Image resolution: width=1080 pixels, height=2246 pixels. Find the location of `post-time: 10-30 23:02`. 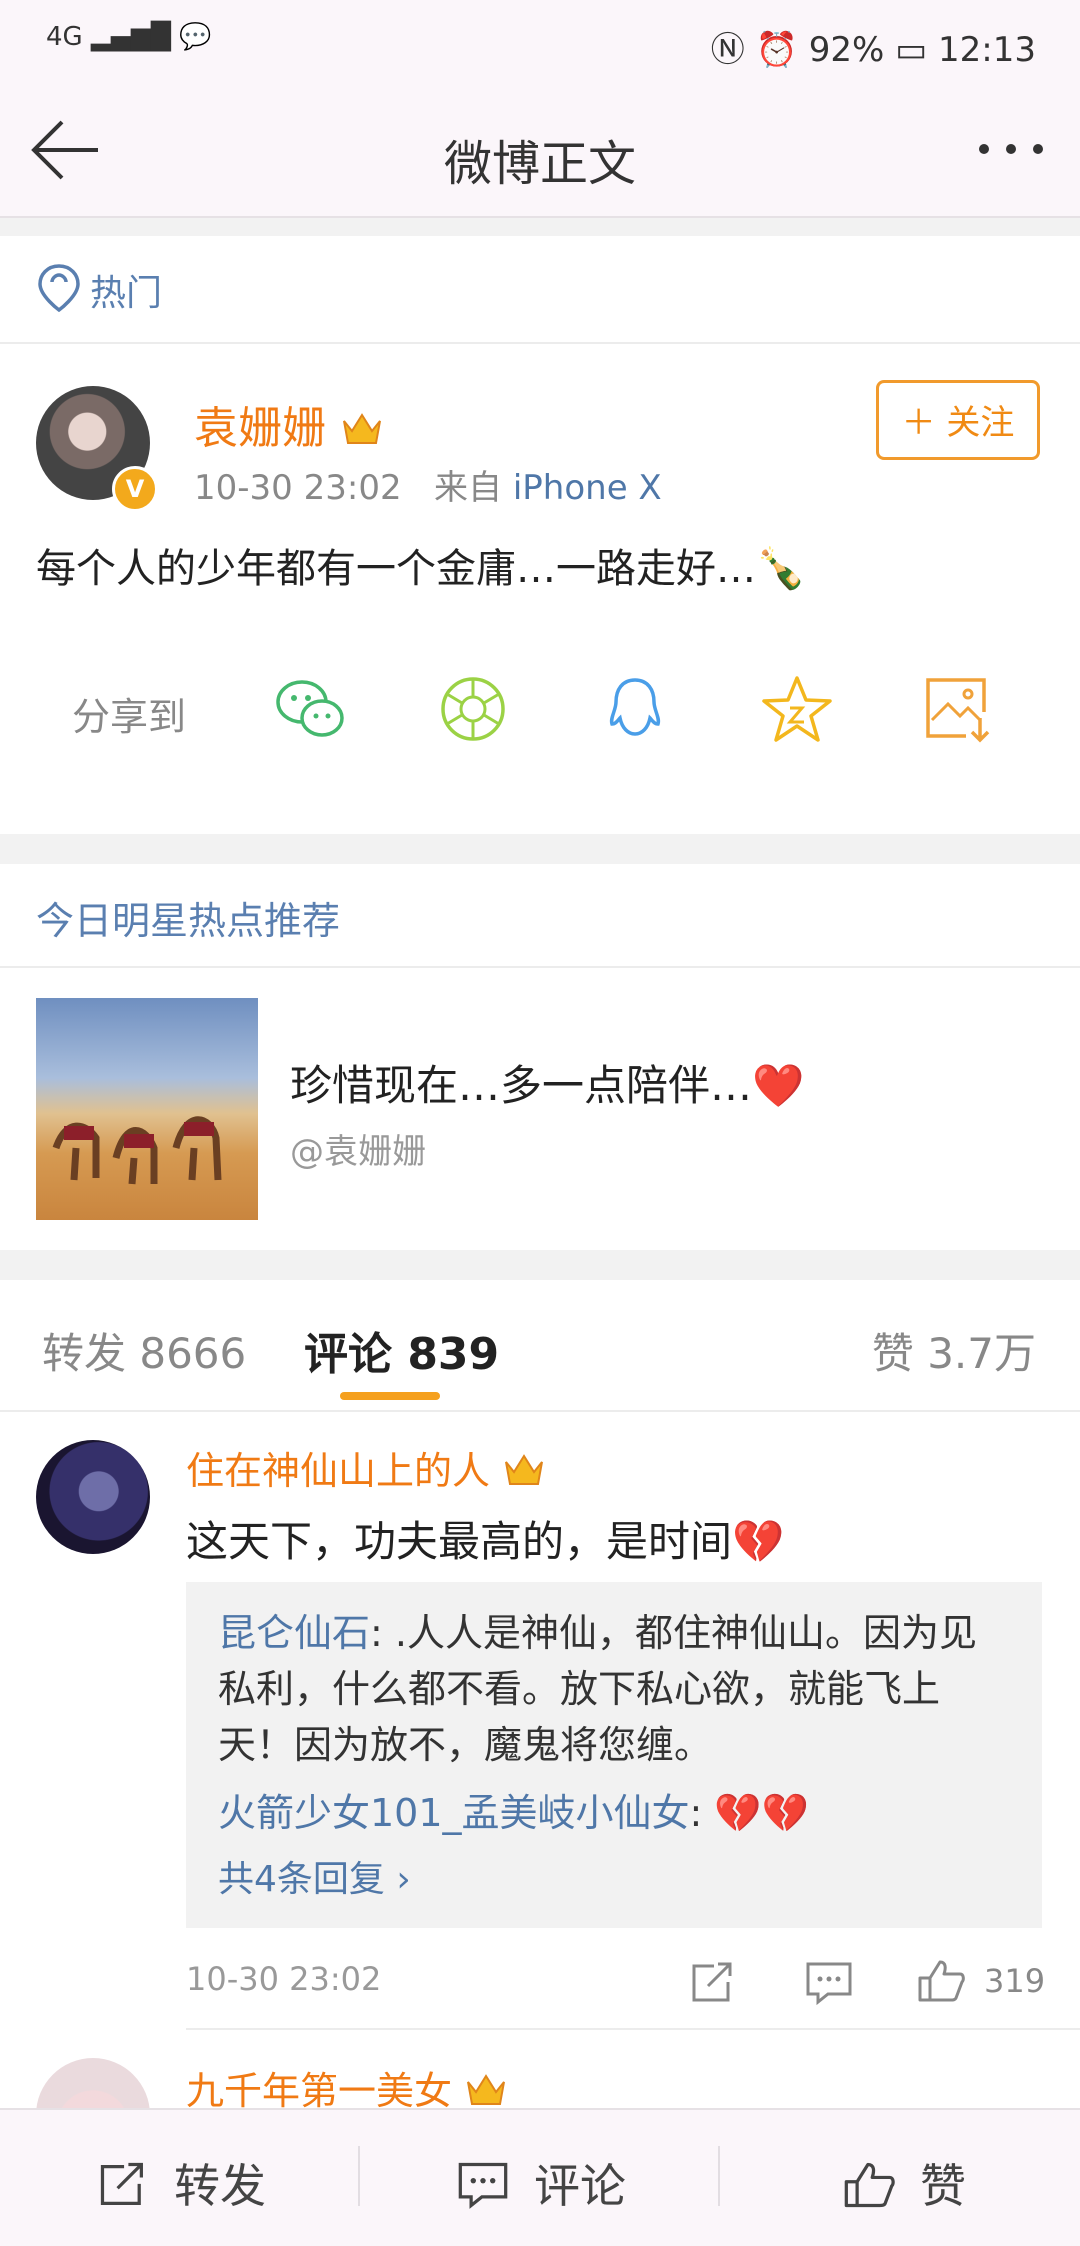

post-time: 10-30 23:02 is located at coordinates (298, 488).